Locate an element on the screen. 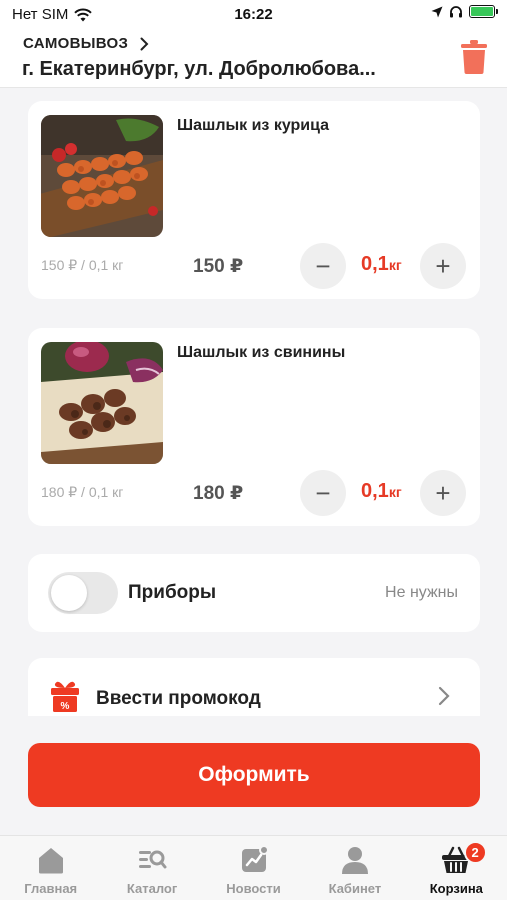  status-bar: Нет SIM 16:22 is located at coordinates (253, 15).